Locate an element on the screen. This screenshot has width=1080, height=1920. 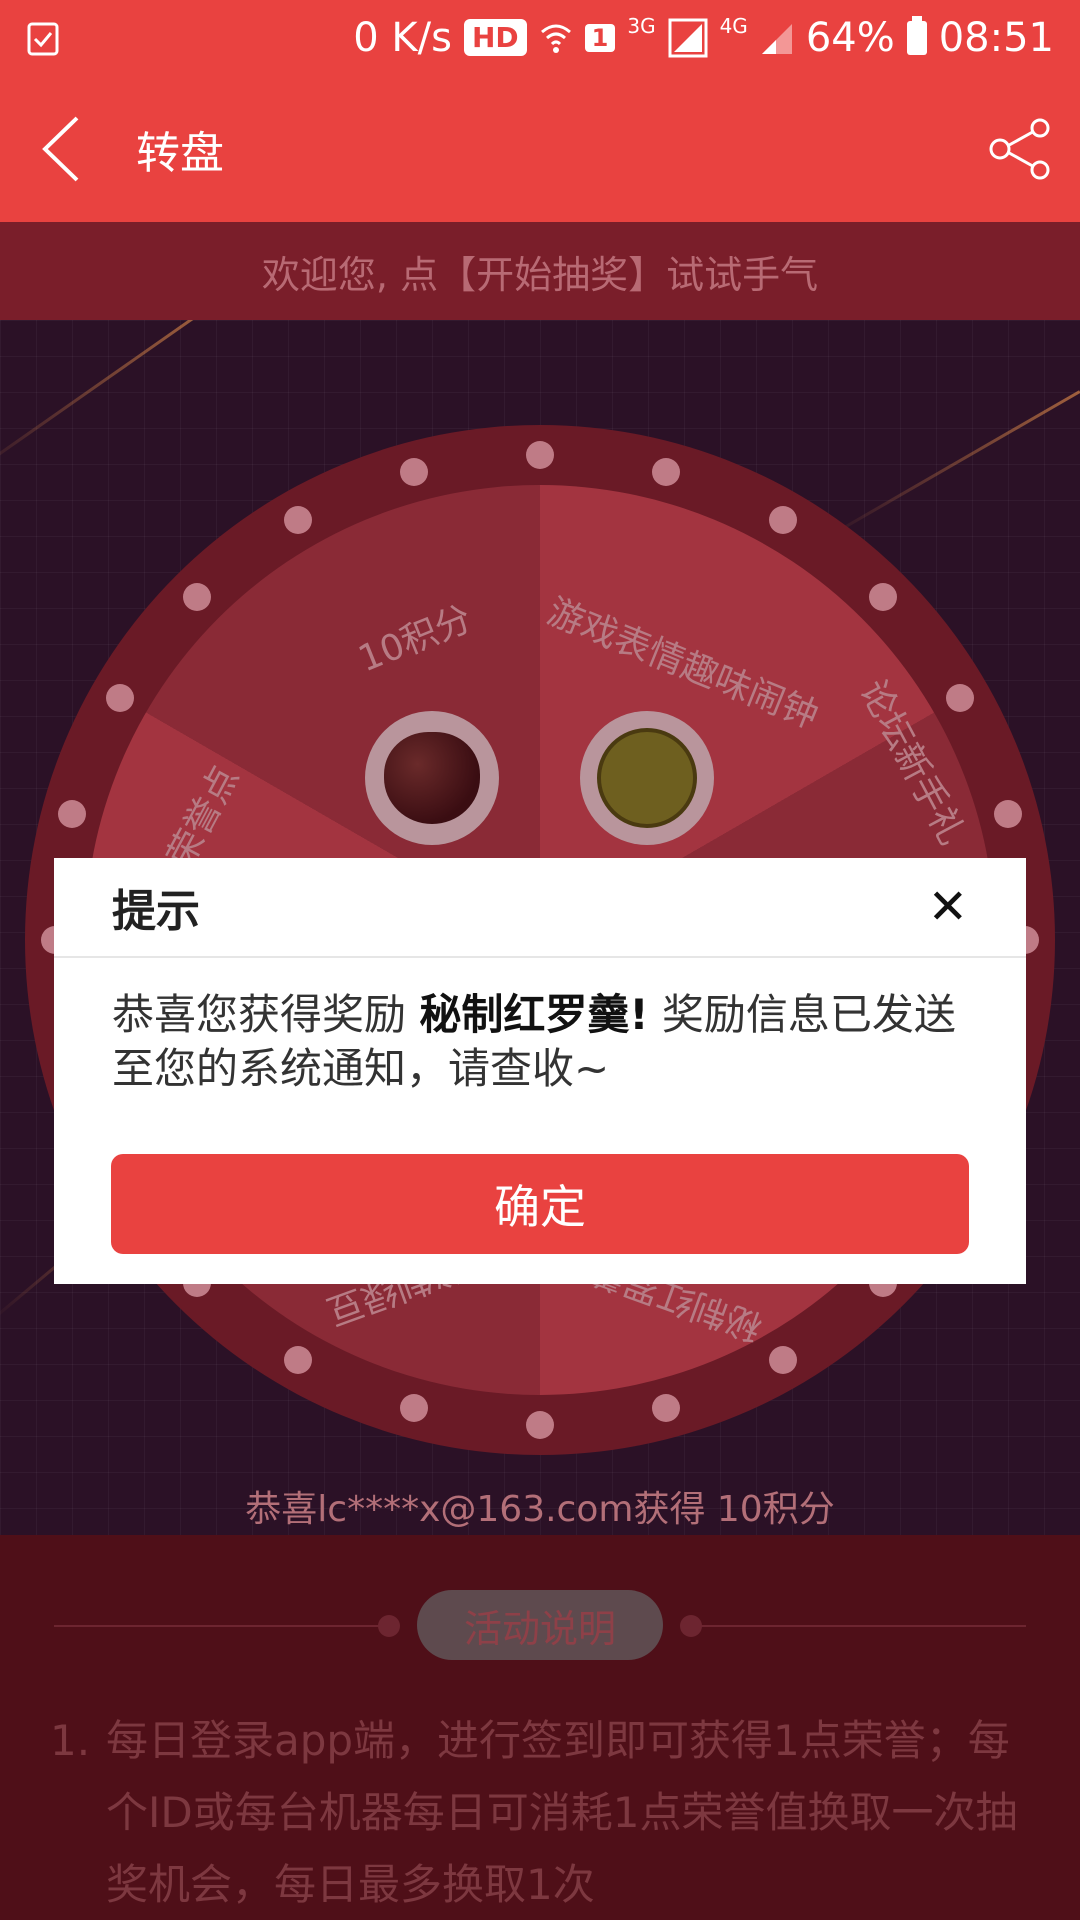
chevron-left-icon is located at coordinates (60, 148).